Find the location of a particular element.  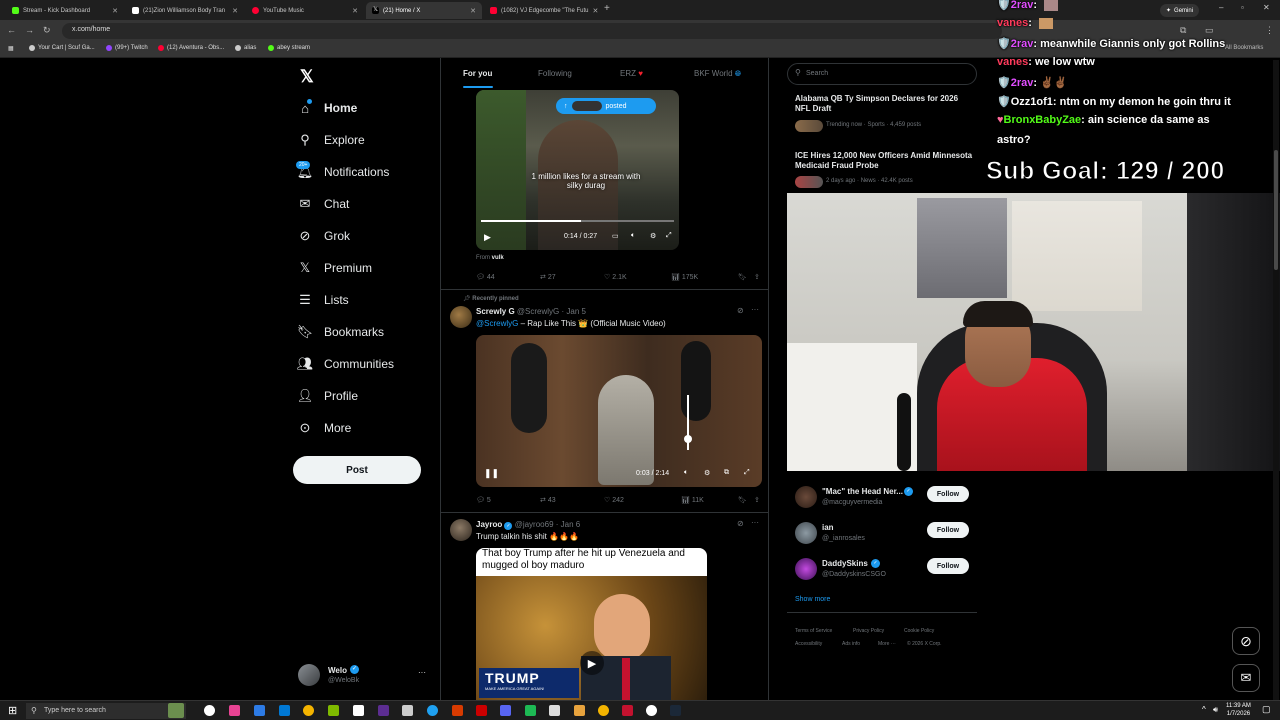

scrollbar is located at coordinates (1276, 380).